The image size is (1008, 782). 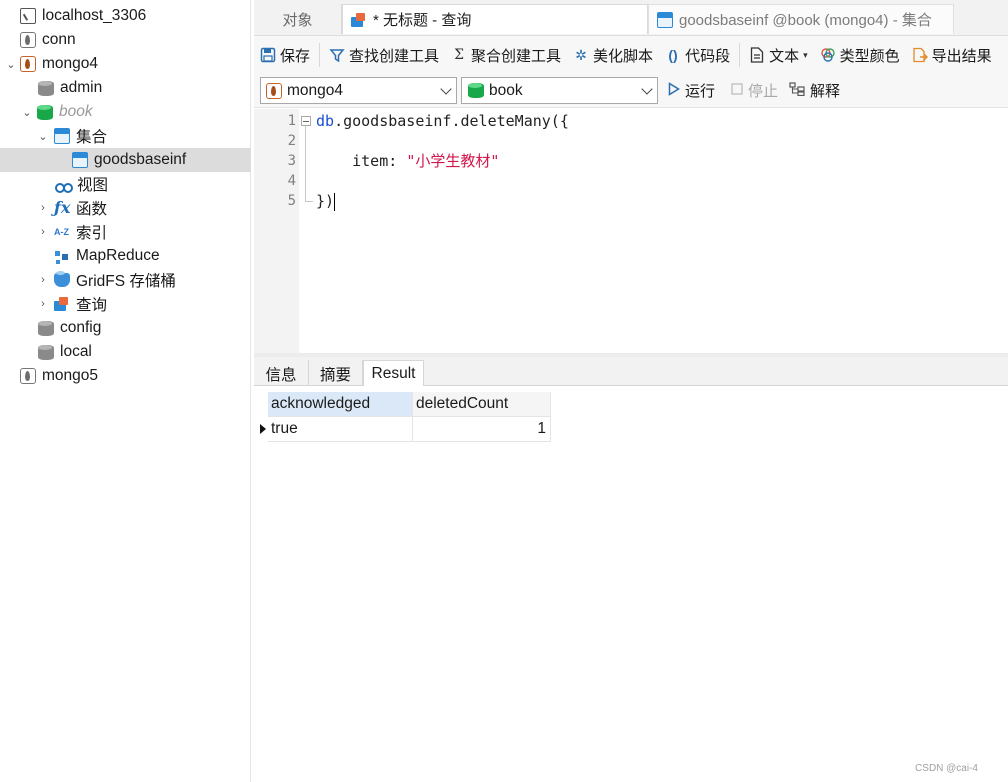 I want to click on aggregate-builder-button: Σ 聚合创建工具, so click(x=506, y=55).